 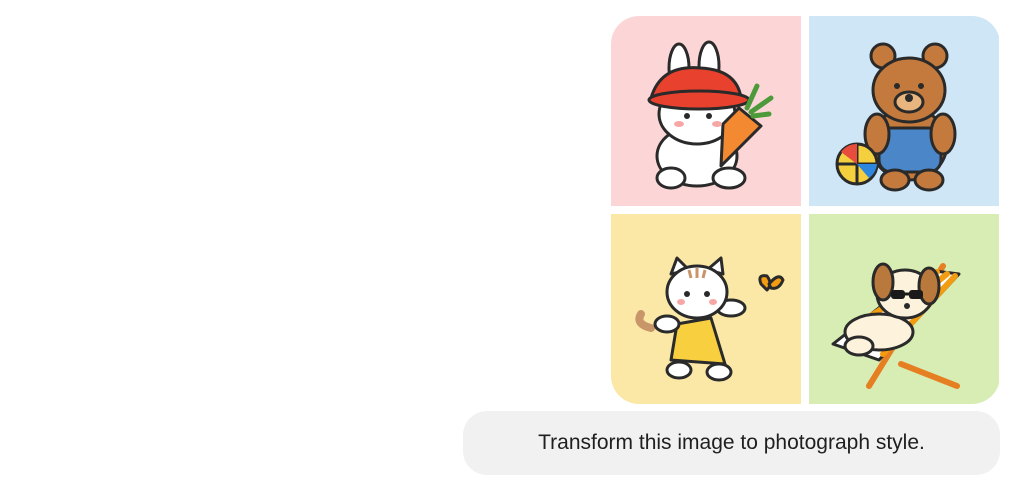 I want to click on dog-illustration, so click(x=896, y=325).